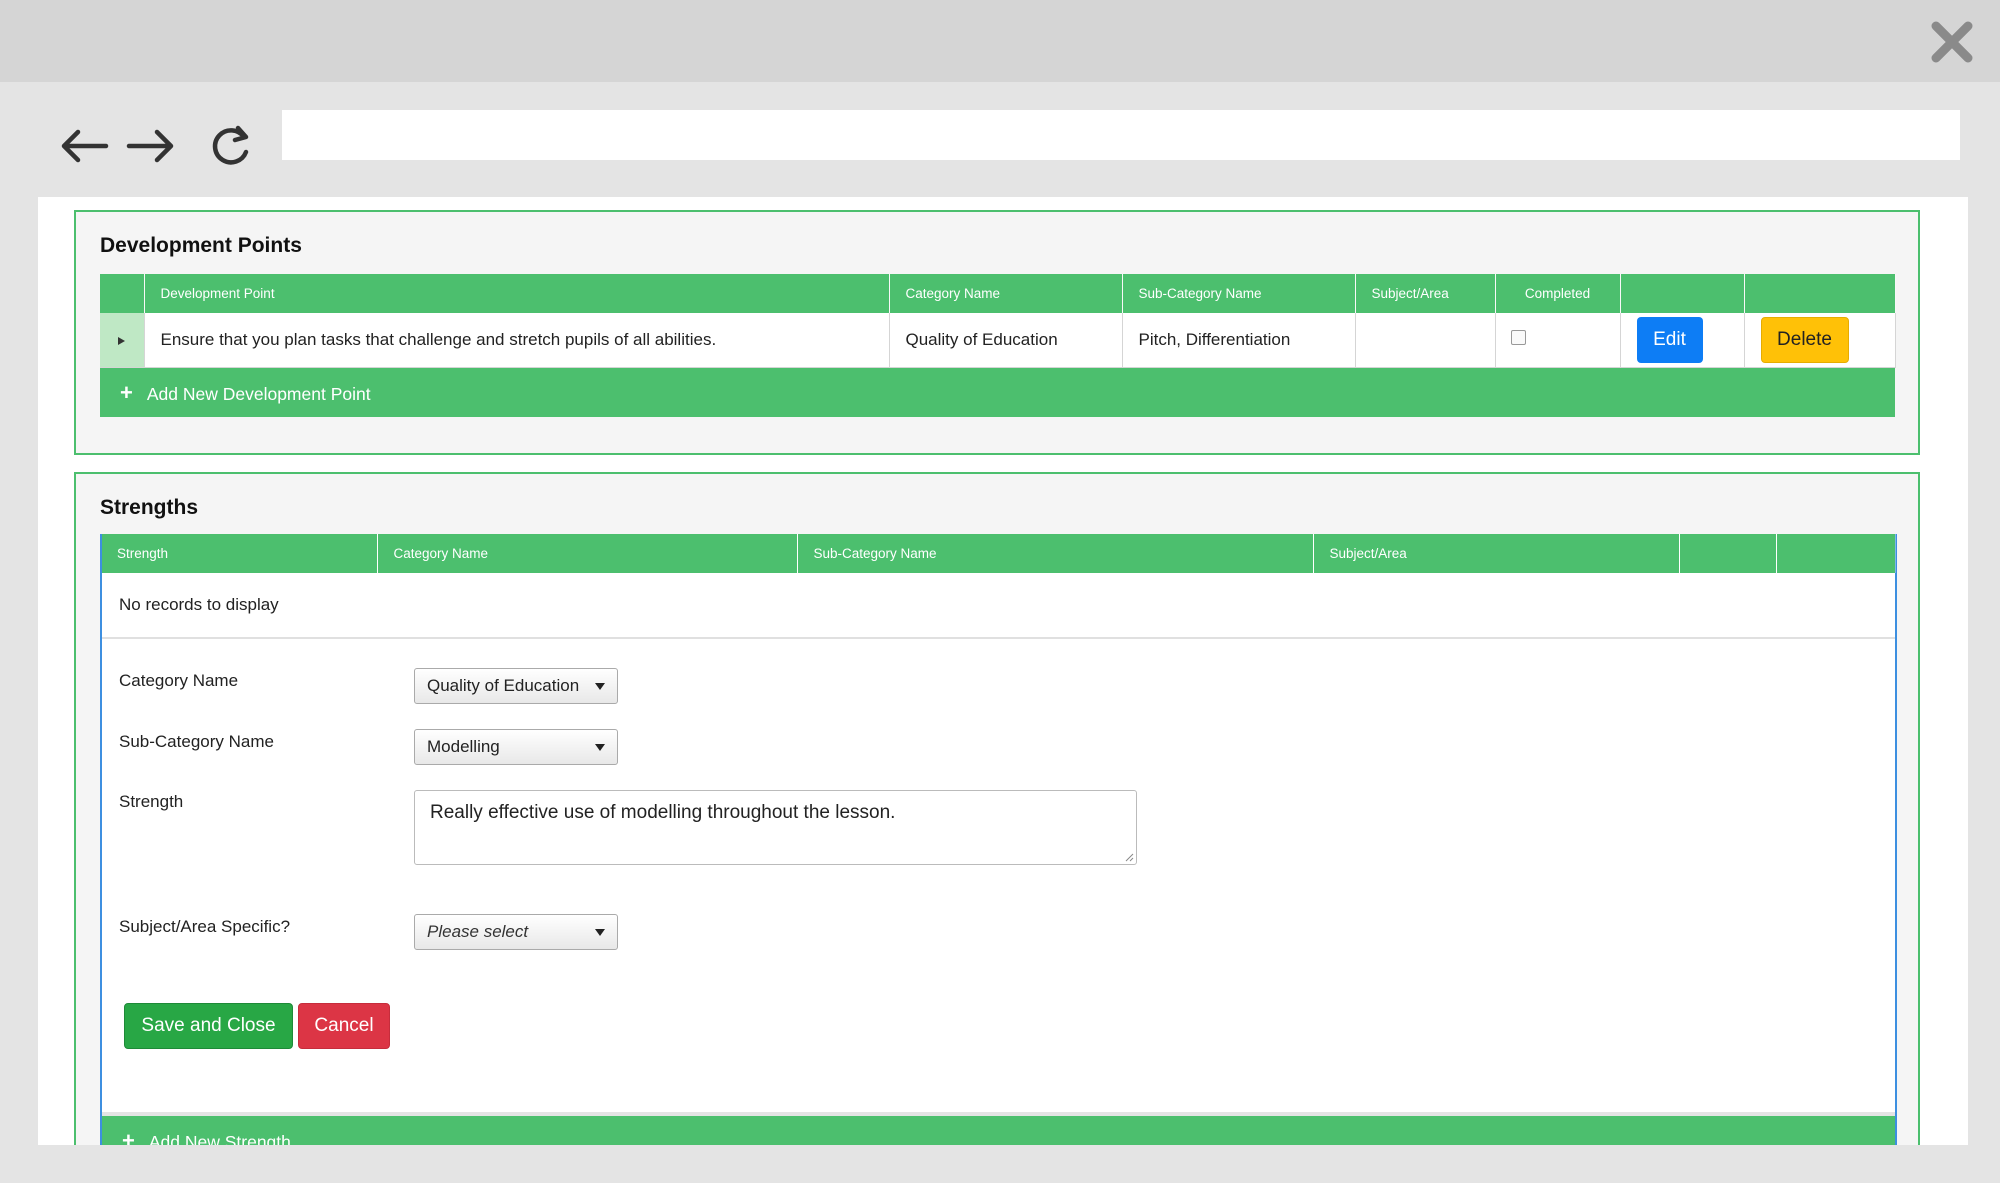  I want to click on completed-checkbox, so click(1518, 337).